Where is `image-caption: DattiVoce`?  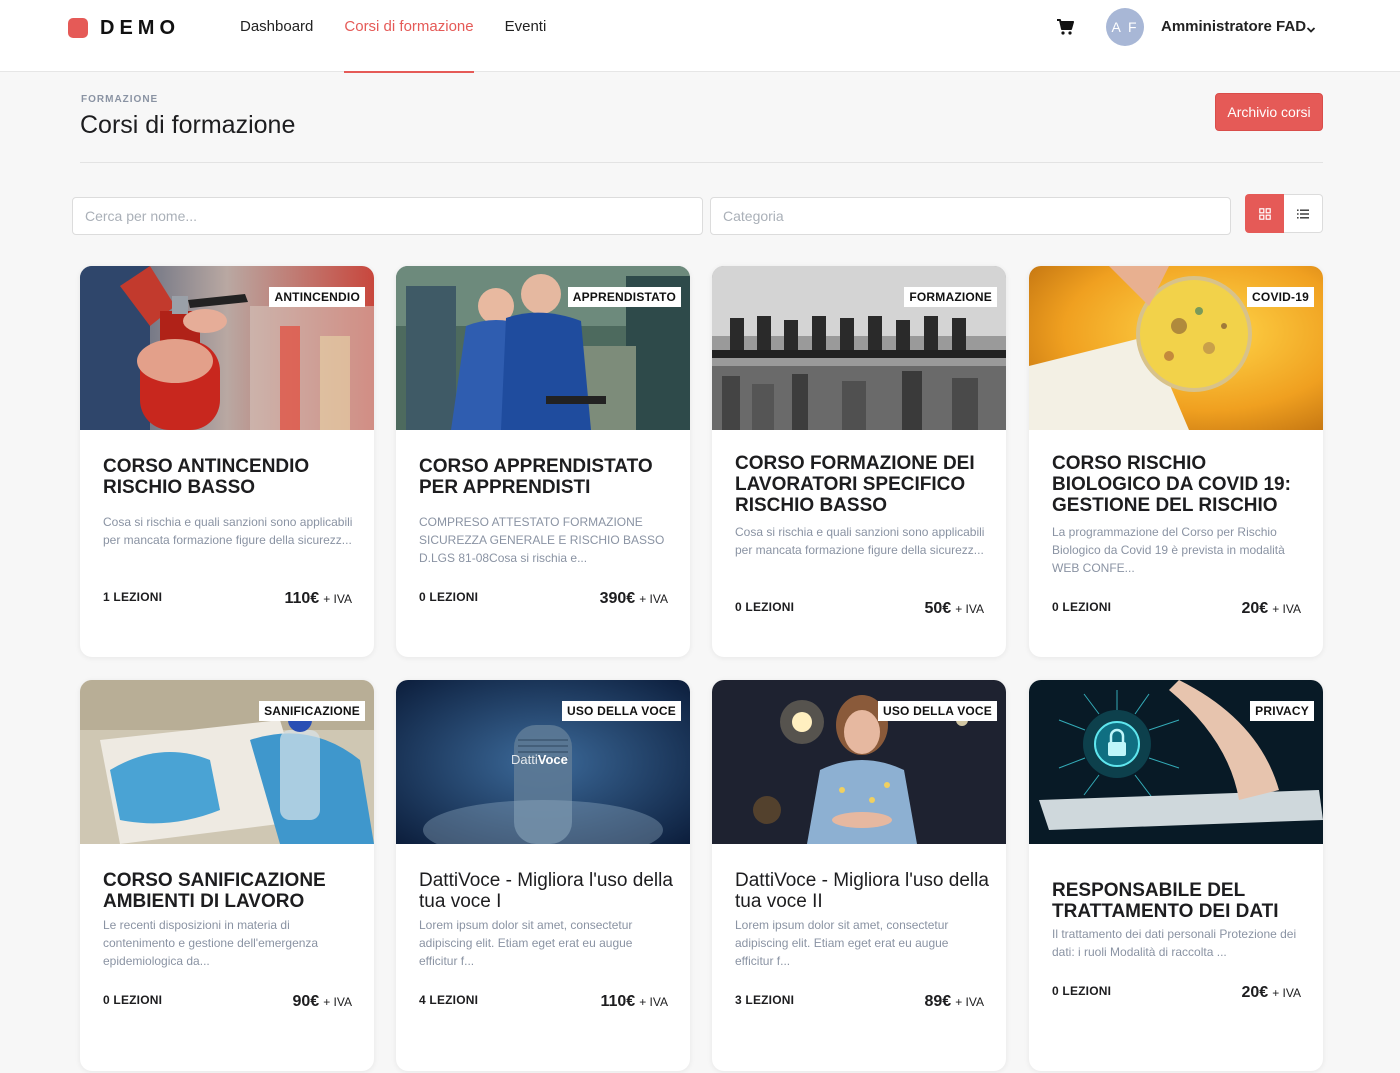 image-caption: DattiVoce is located at coordinates (539, 759).